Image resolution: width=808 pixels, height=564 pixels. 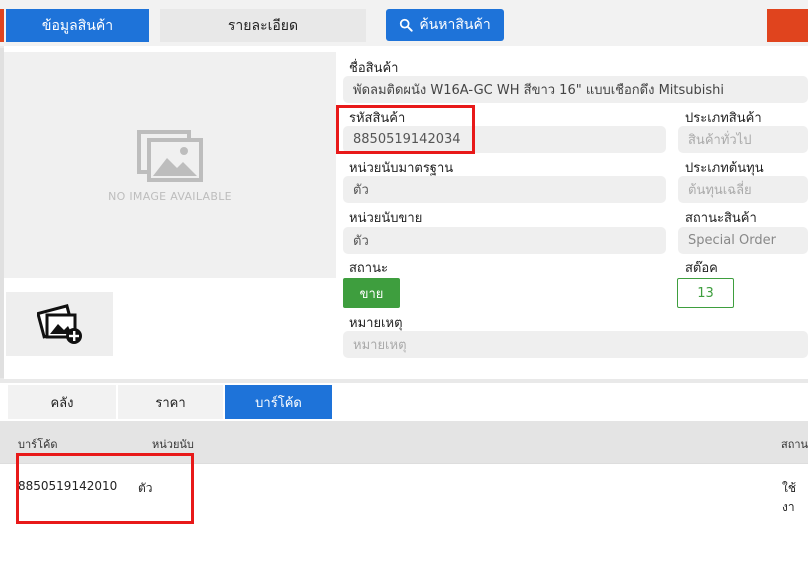 What do you see at coordinates (705, 293) in the screenshot?
I see `stock-value: 13` at bounding box center [705, 293].